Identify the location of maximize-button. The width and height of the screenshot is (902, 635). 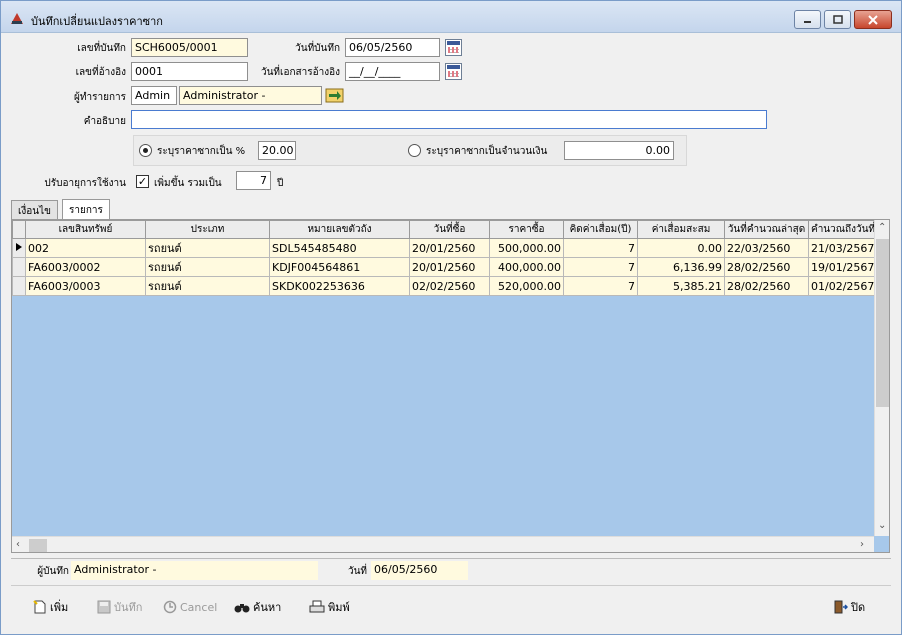
(837, 19).